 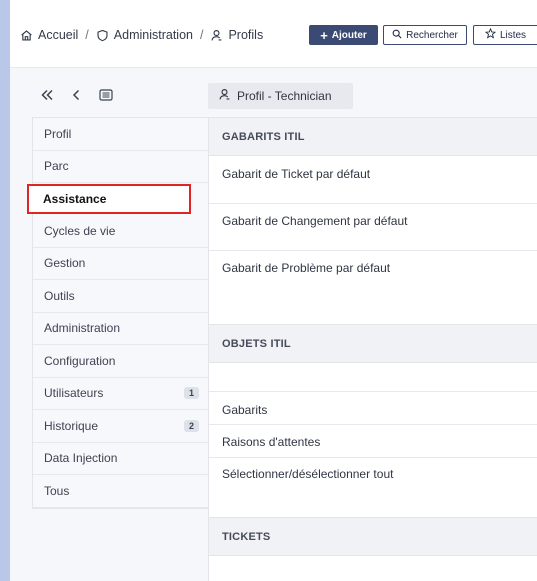 I want to click on sidebar-item-label: Data Injection, so click(x=81, y=458).